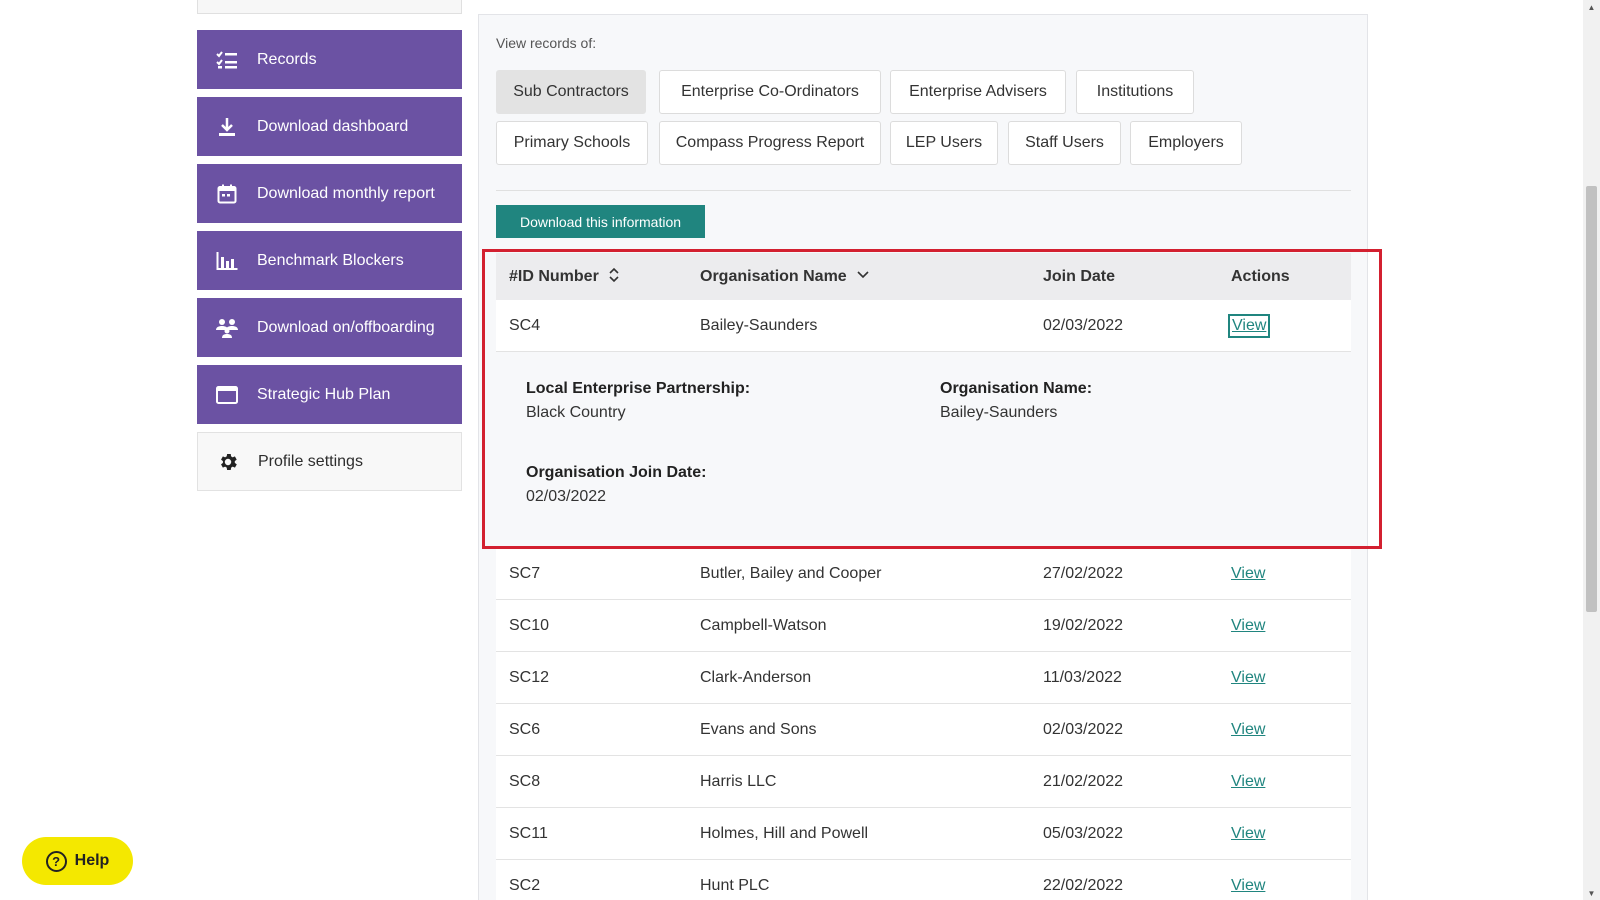  What do you see at coordinates (228, 462) in the screenshot?
I see `gear-icon` at bounding box center [228, 462].